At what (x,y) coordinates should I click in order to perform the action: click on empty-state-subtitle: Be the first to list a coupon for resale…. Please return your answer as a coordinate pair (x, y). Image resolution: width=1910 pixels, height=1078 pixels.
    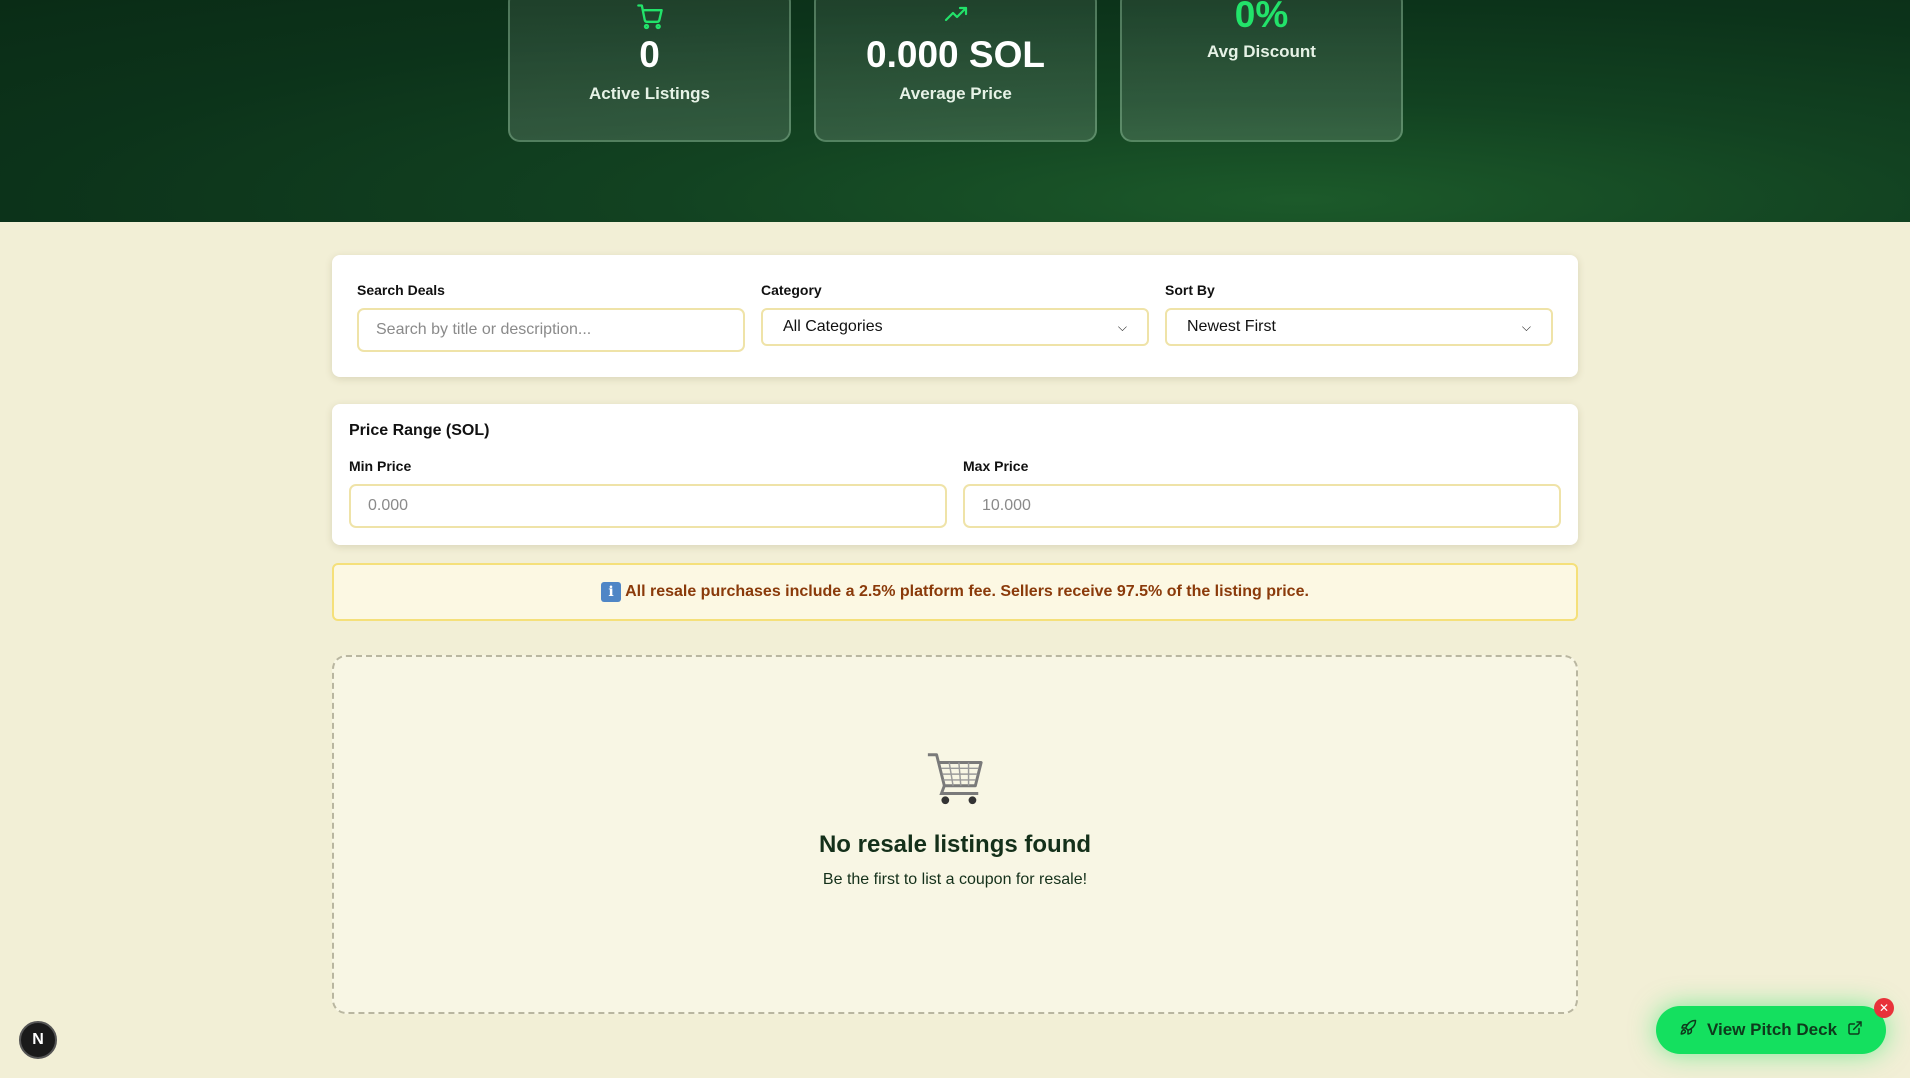
    Looking at the image, I should click on (955, 879).